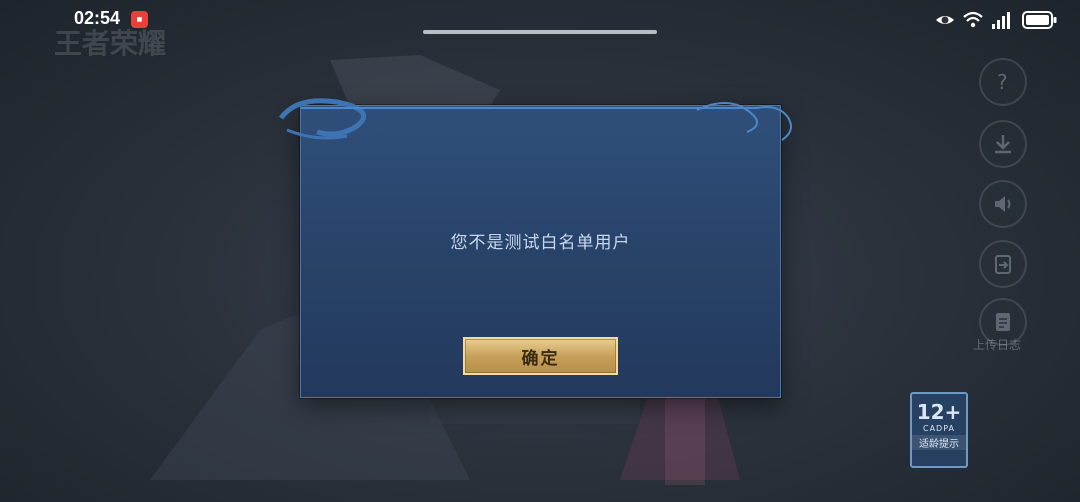 The width and height of the screenshot is (1080, 502). I want to click on age-rating-org: CADPA, so click(938, 428).